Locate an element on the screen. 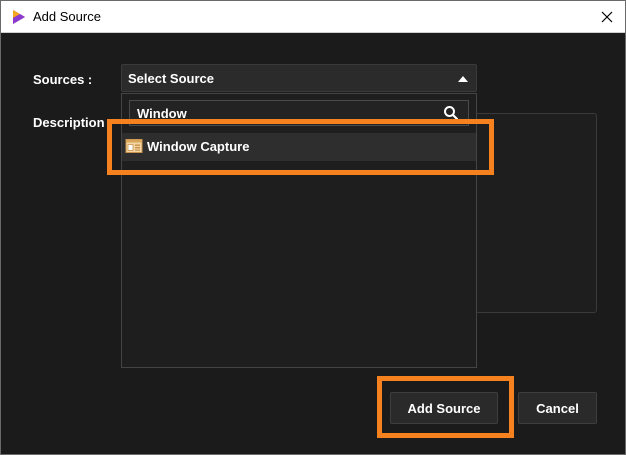 This screenshot has width=626, height=455. close-icon is located at coordinates (607, 16).